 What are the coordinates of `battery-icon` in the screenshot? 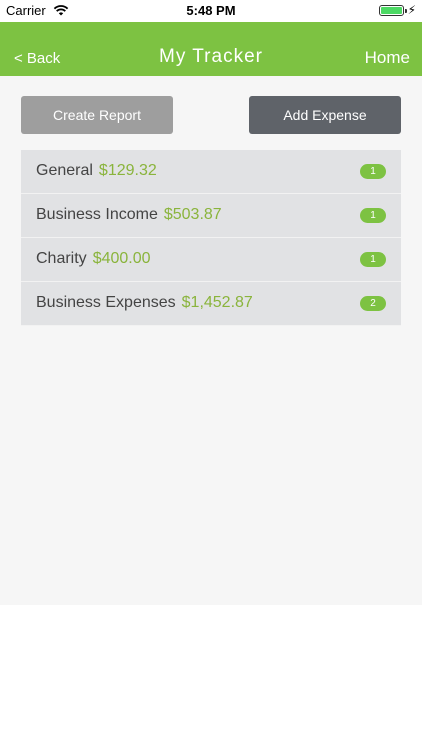 It's located at (393, 10).